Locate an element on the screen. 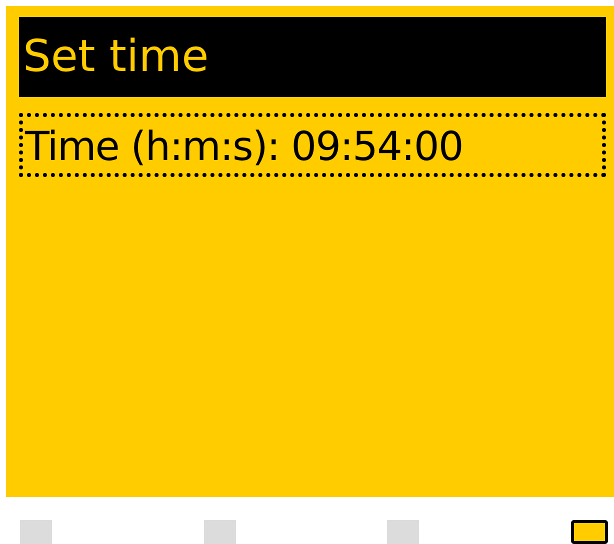 Image resolution: width=614 pixels, height=544 pixels. page-indicator is located at coordinates (589, 532).